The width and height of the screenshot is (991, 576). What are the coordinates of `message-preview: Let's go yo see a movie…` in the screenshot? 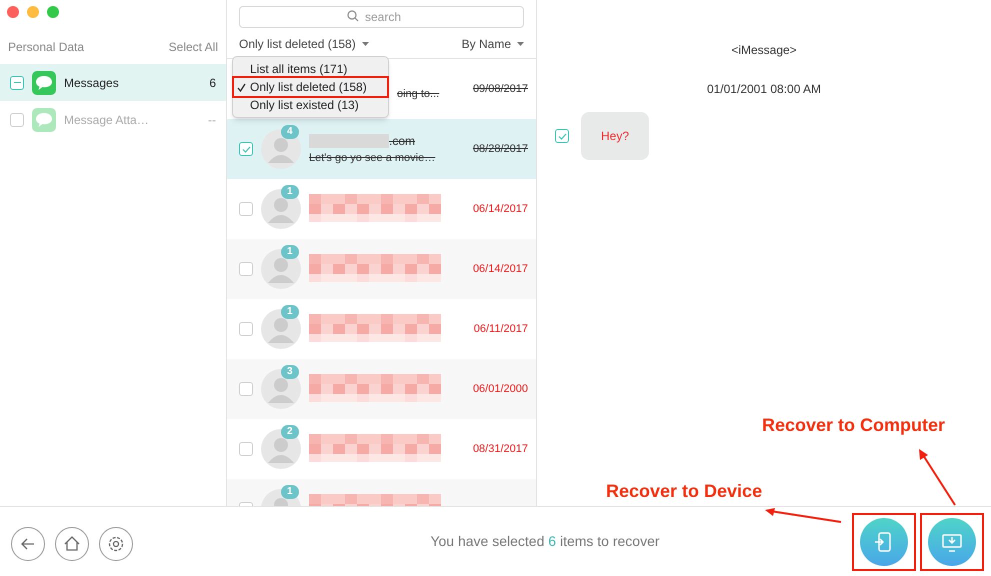 It's located at (372, 158).